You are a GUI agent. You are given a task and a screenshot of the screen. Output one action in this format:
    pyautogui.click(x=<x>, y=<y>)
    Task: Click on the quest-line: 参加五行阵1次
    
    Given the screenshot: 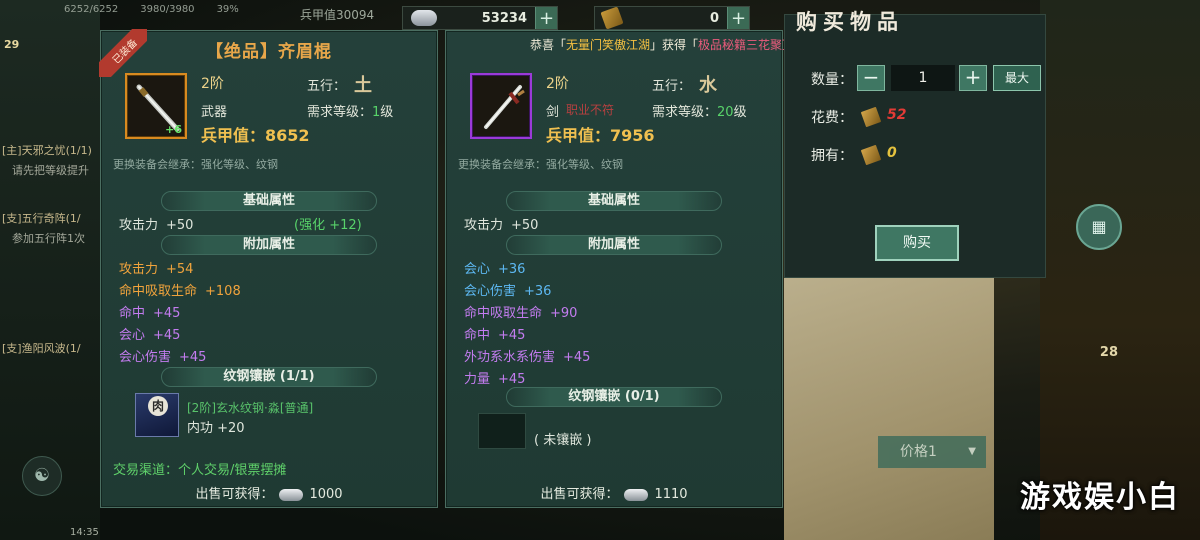 What is the action you would take?
    pyautogui.click(x=62, y=238)
    